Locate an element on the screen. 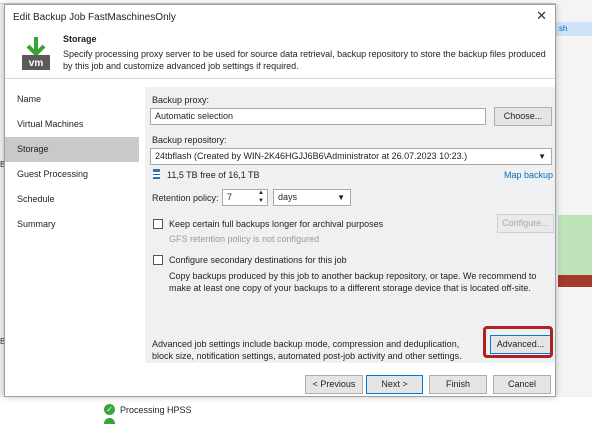 This screenshot has width=592, height=424. repository-storage-icon is located at coordinates (156, 174).